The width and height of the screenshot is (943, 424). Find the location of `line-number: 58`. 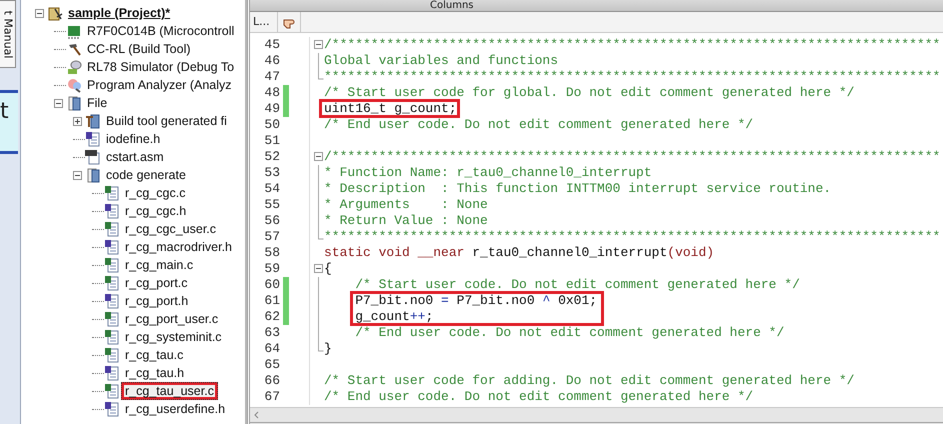

line-number: 58 is located at coordinates (271, 253).